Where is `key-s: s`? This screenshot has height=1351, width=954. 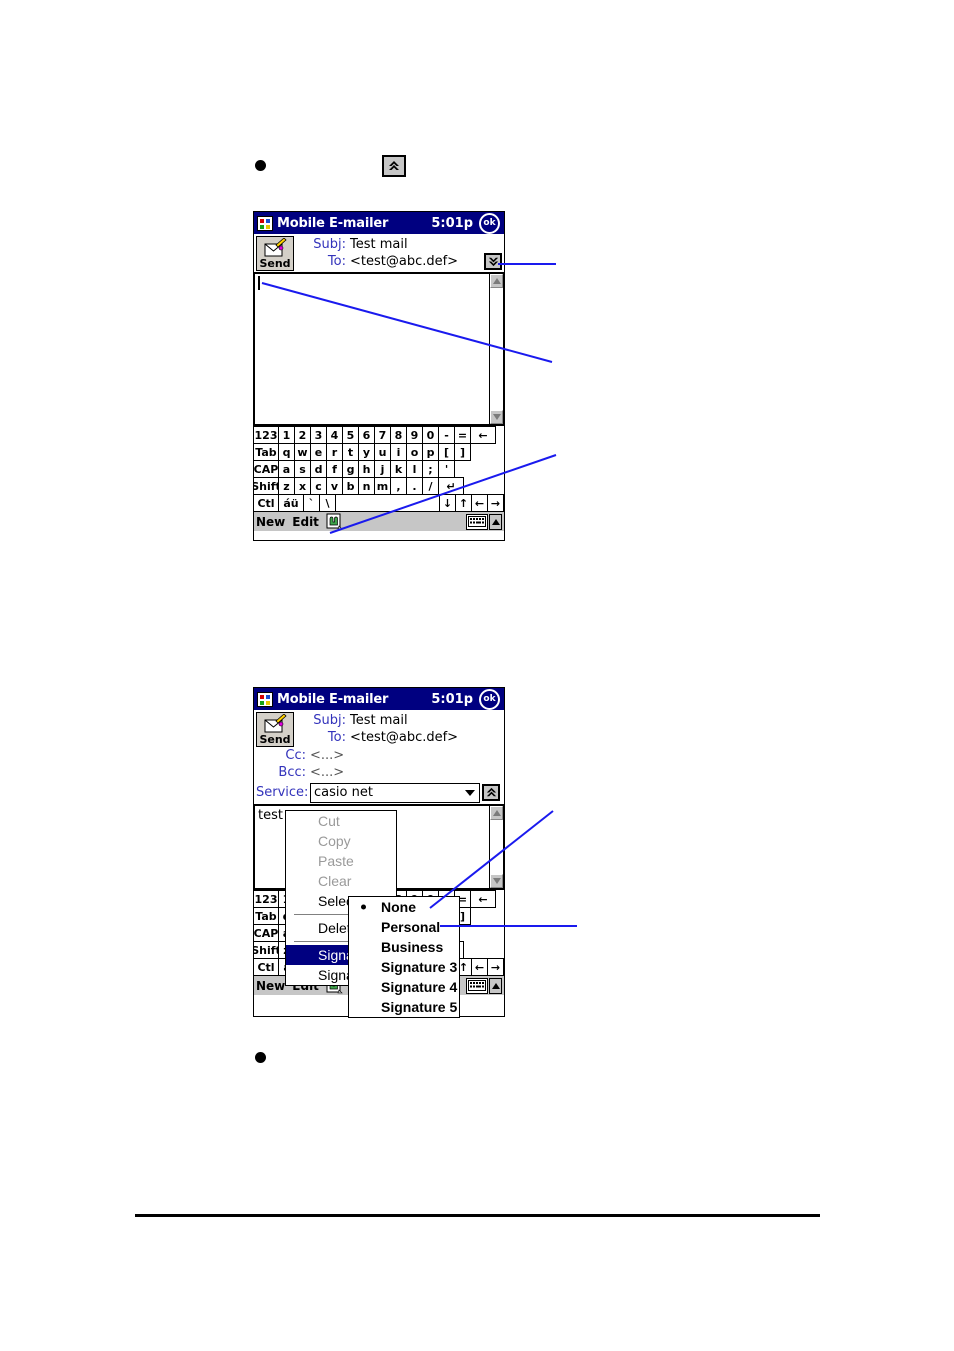 key-s: s is located at coordinates (302, 469).